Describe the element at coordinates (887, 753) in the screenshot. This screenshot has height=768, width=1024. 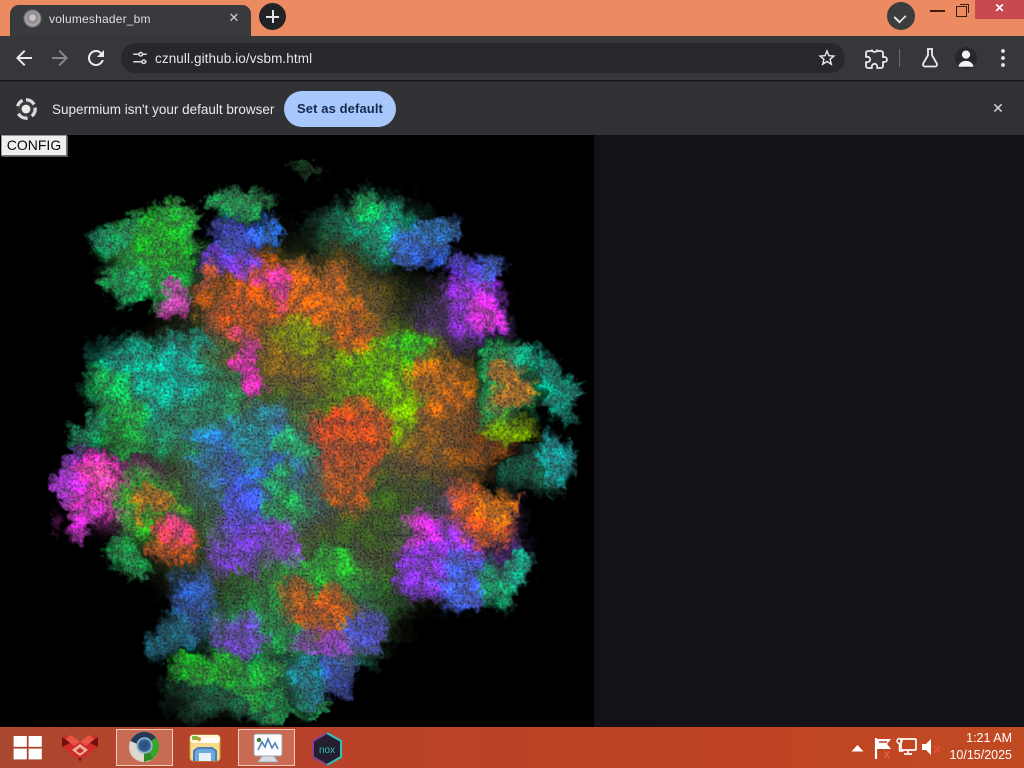
I see `svg-text: x` at that location.